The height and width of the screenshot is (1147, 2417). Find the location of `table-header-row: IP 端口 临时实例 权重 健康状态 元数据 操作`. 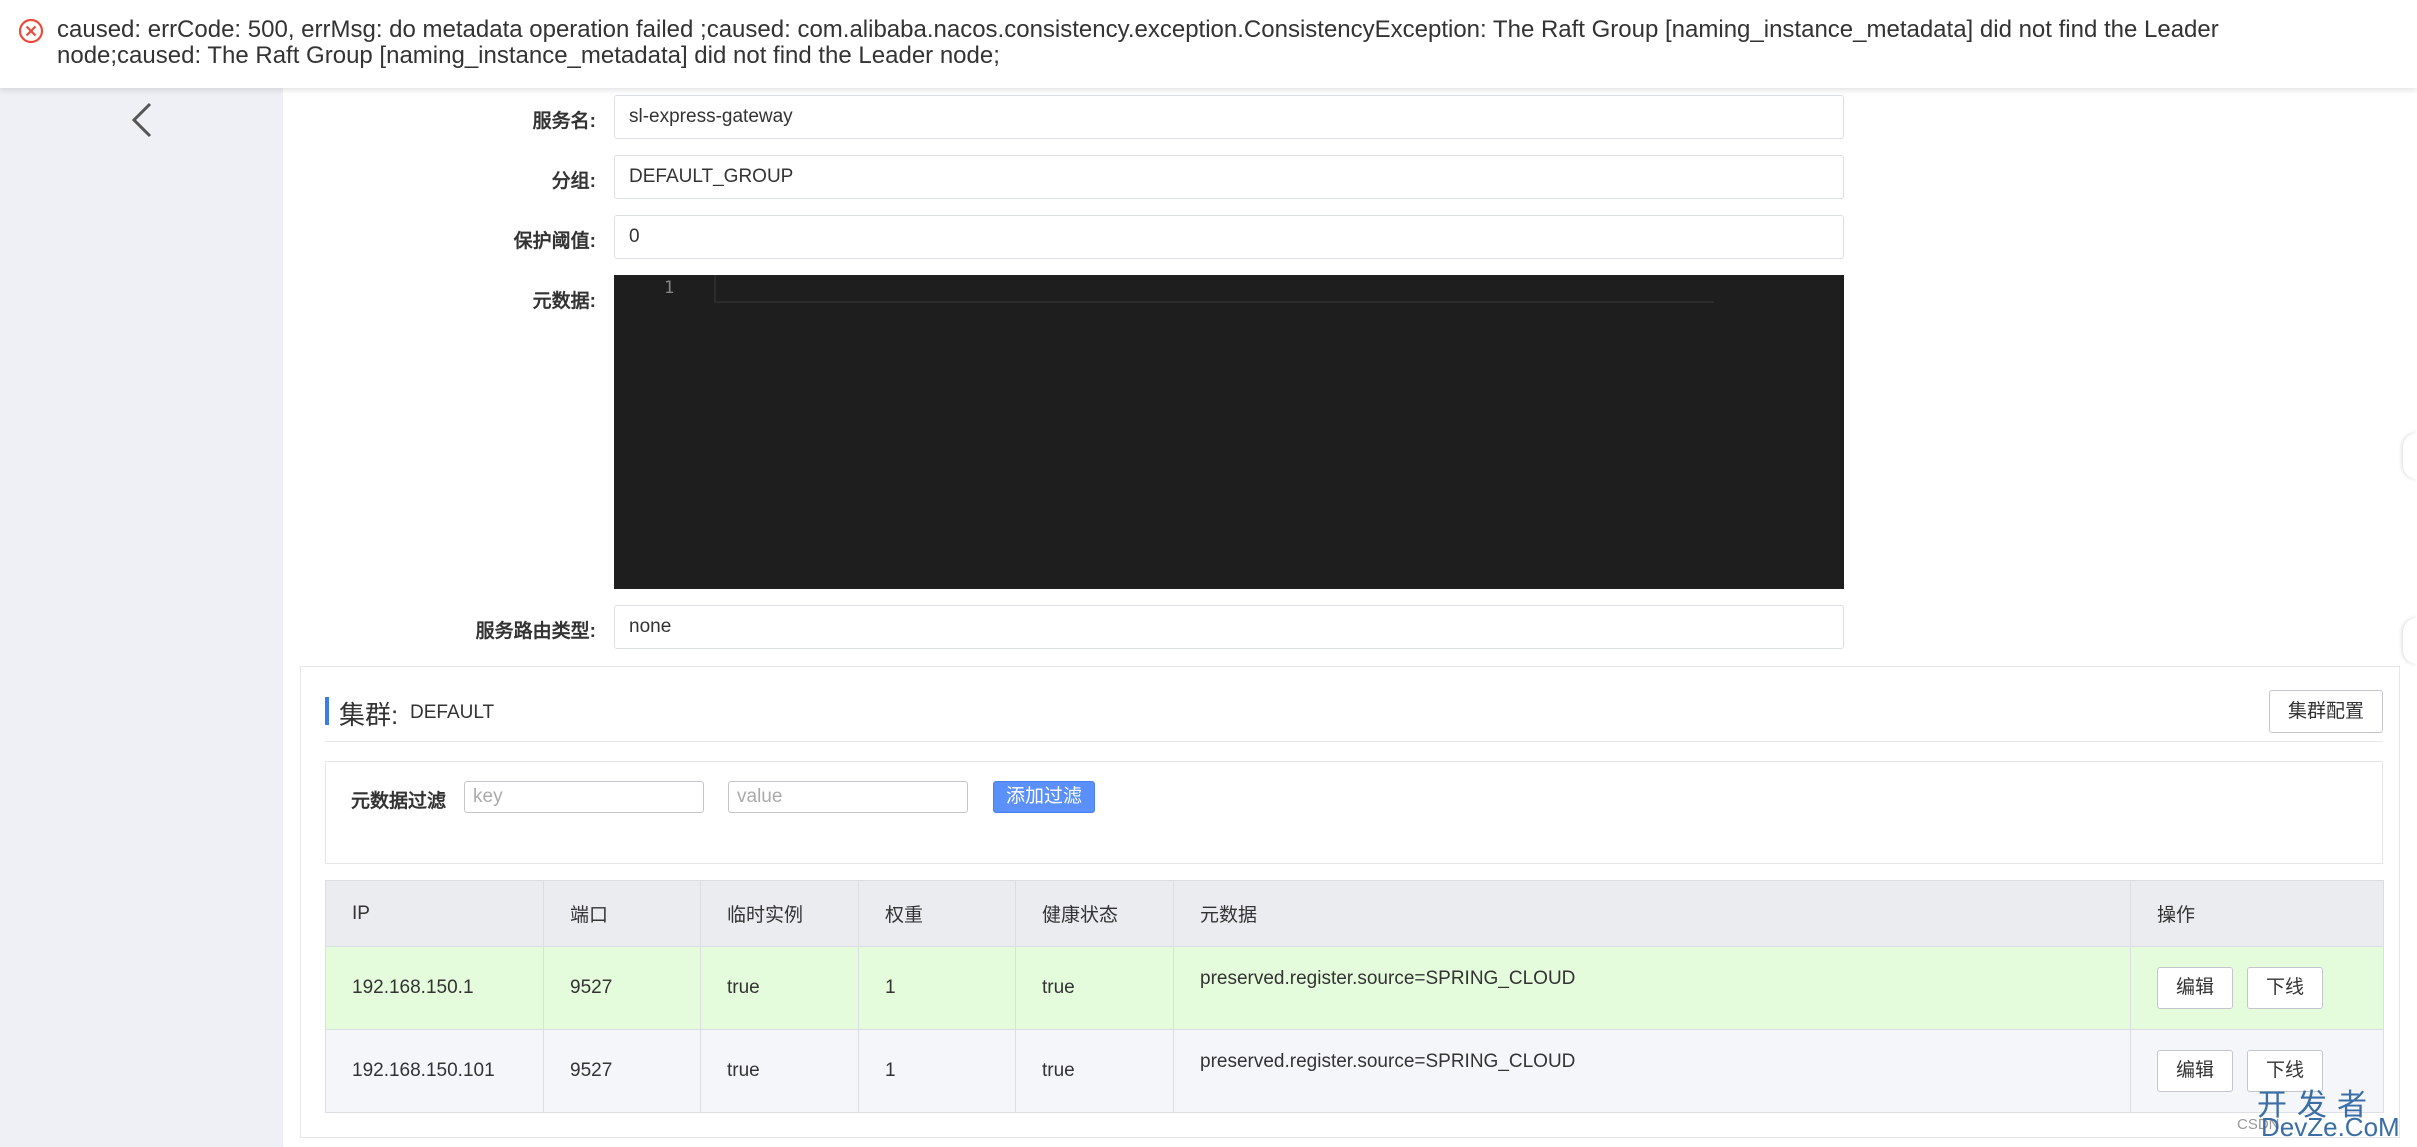

table-header-row: IP 端口 临时实例 权重 健康状态 元数据 操作 is located at coordinates (1354, 913).